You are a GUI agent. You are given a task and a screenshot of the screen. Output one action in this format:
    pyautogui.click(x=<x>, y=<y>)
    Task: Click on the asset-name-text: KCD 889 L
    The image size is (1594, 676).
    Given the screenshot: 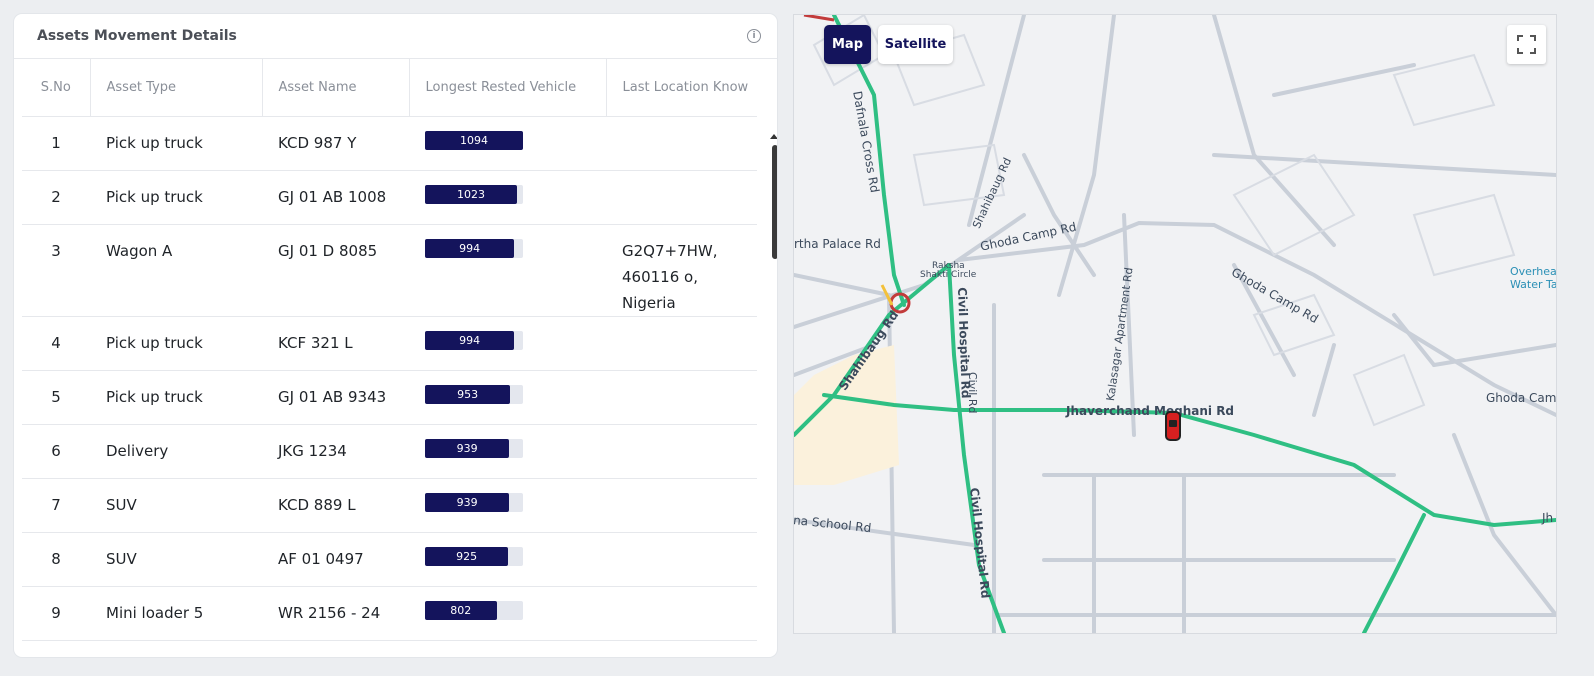 What is the action you would take?
    pyautogui.click(x=317, y=505)
    